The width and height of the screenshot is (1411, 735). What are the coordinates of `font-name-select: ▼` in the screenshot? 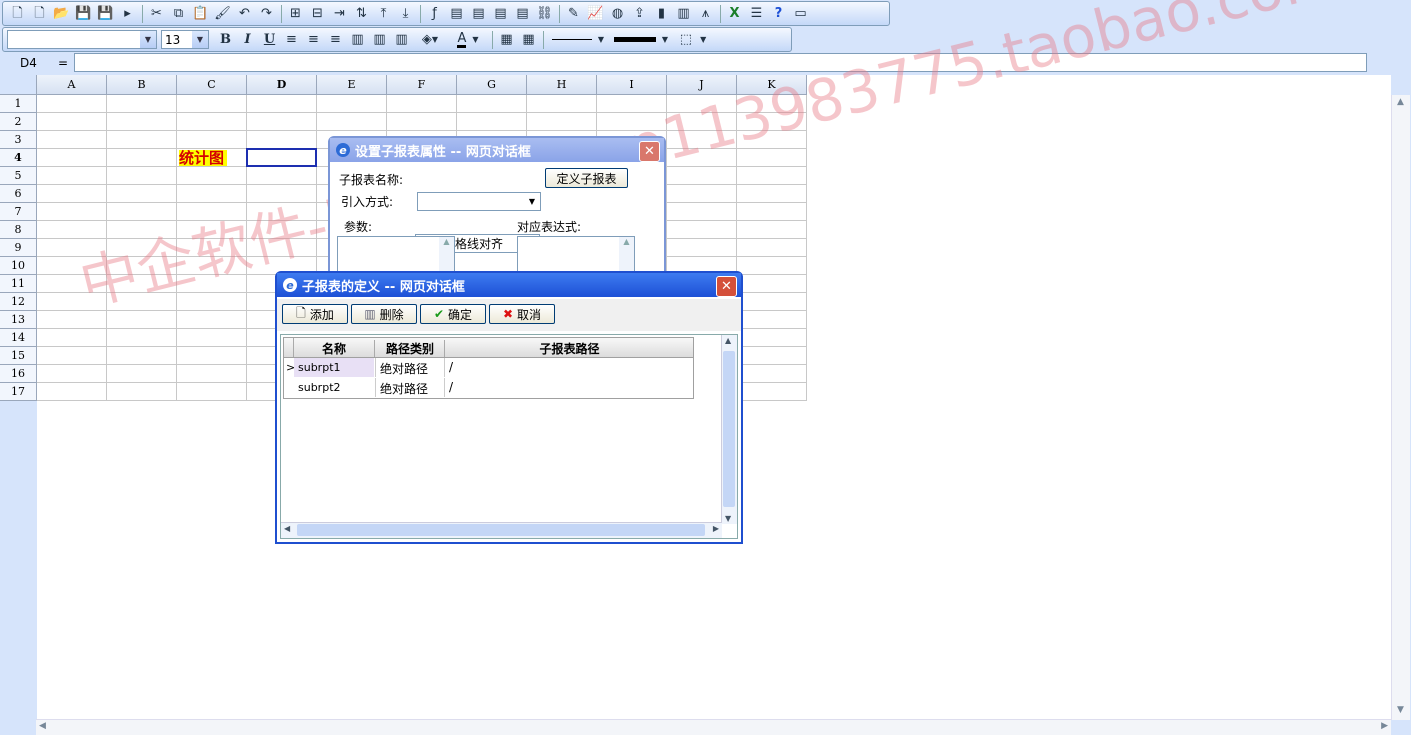 It's located at (82, 39).